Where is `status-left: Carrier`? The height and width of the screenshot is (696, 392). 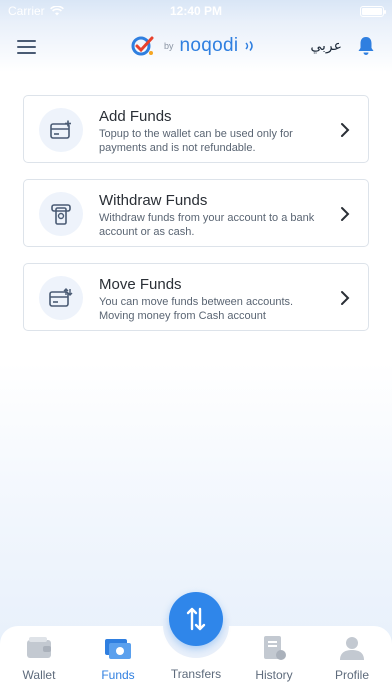
status-left: Carrier is located at coordinates (36, 11).